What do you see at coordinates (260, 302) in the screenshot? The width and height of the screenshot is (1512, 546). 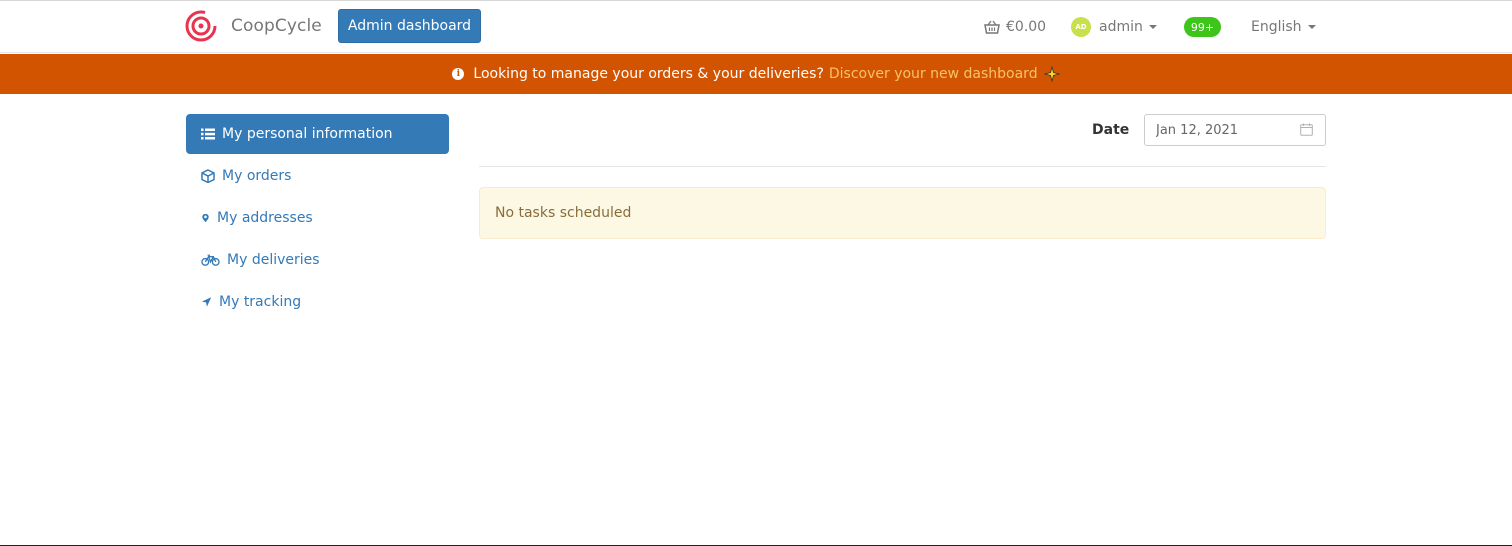 I see `sidebar-item-label: My tracking` at bounding box center [260, 302].